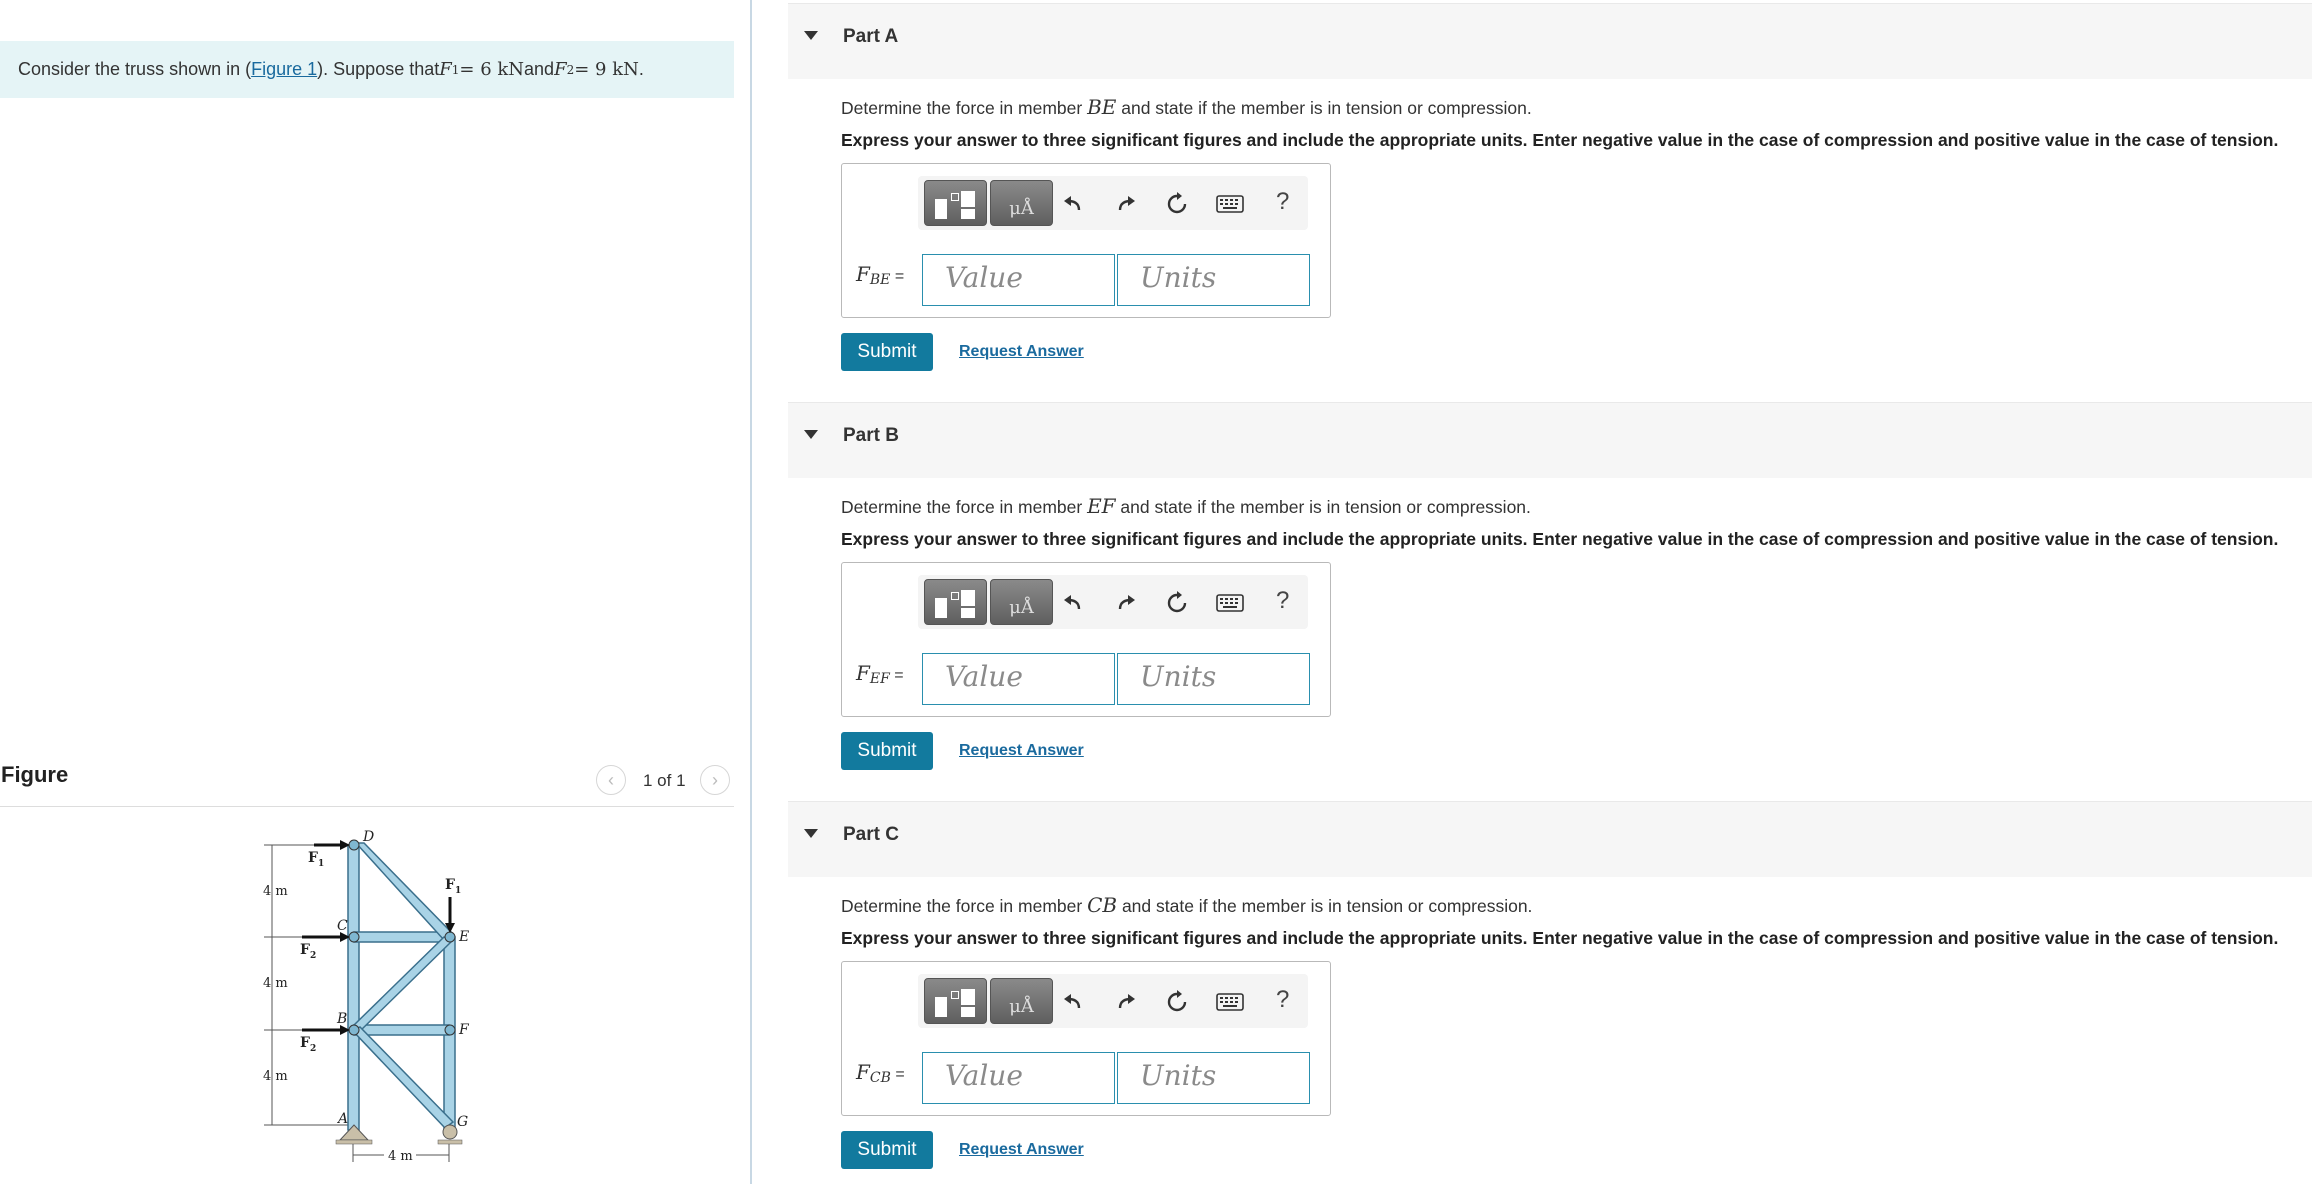 Image resolution: width=2312 pixels, height=1184 pixels. What do you see at coordinates (313, 1049) in the screenshot?
I see `label-f2-lower-sub: 2` at bounding box center [313, 1049].